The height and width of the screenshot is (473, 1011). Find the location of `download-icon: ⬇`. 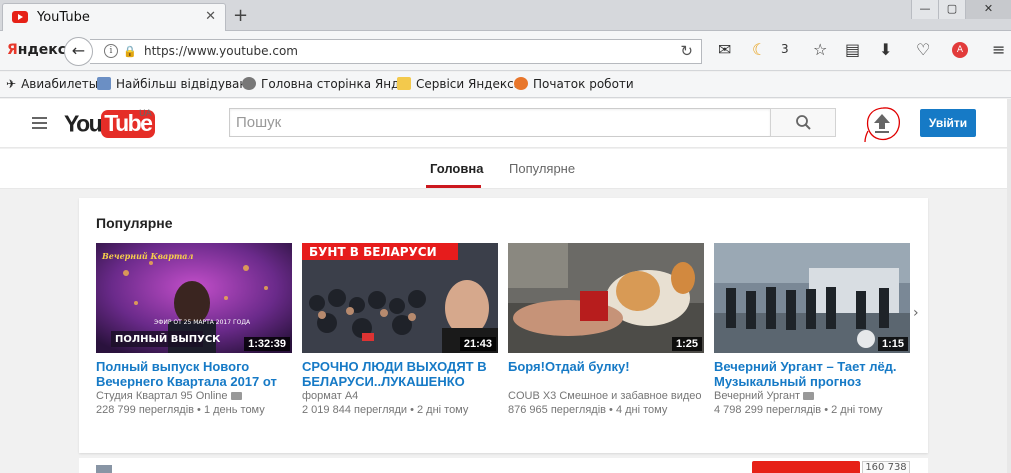

download-icon: ⬇ is located at coordinates (885, 49).